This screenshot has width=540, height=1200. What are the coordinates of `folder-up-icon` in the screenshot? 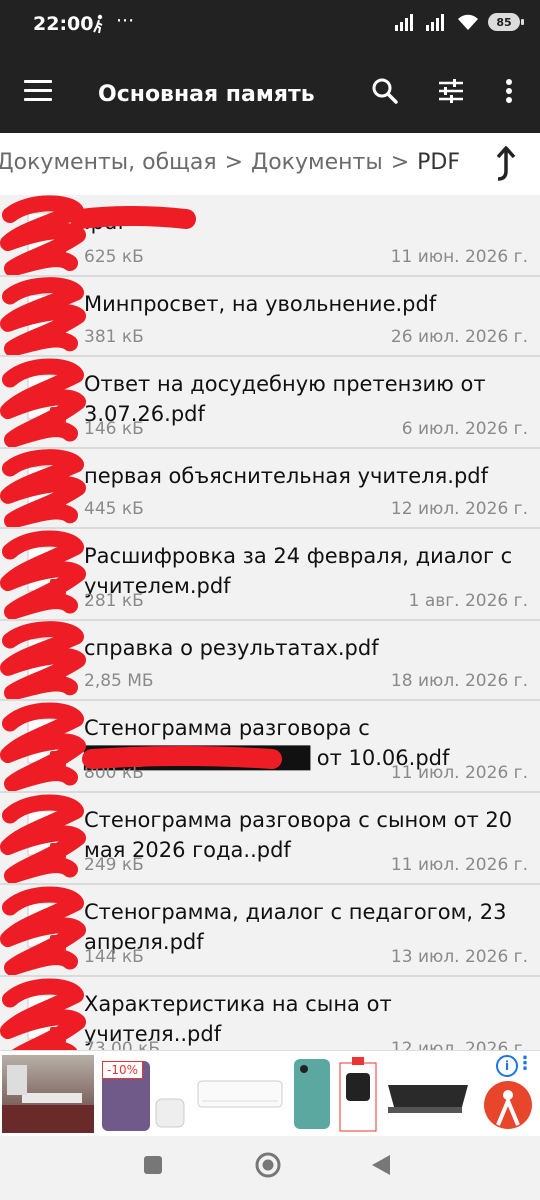 It's located at (505, 164).